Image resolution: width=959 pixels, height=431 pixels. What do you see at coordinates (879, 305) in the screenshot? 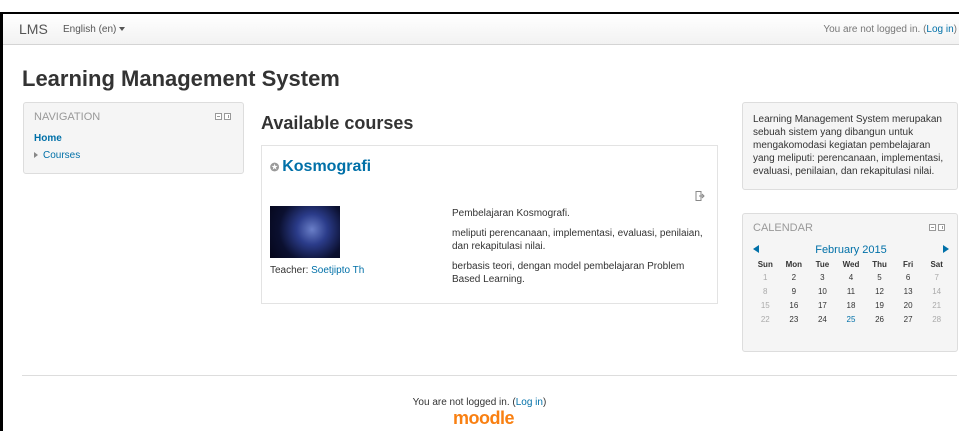
I see `calendar-day: 19` at bounding box center [879, 305].